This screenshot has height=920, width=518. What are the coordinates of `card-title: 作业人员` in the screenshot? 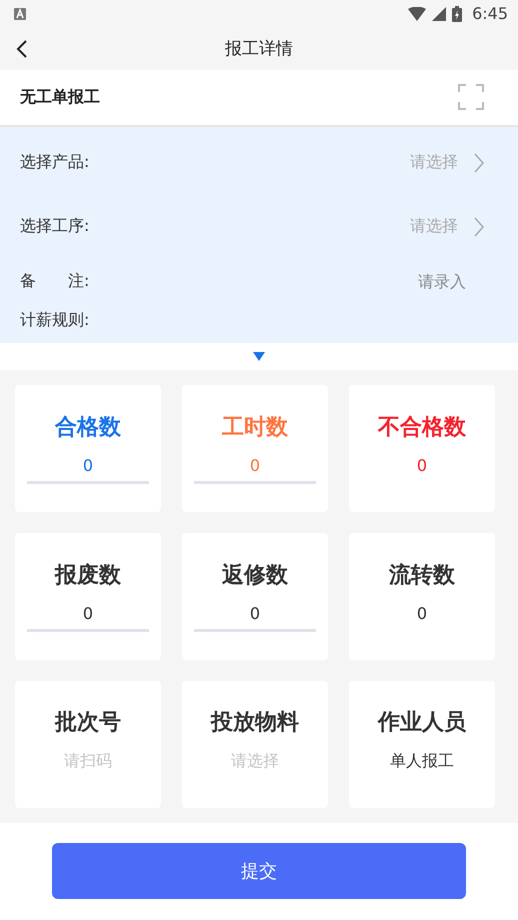 It's located at (422, 723).